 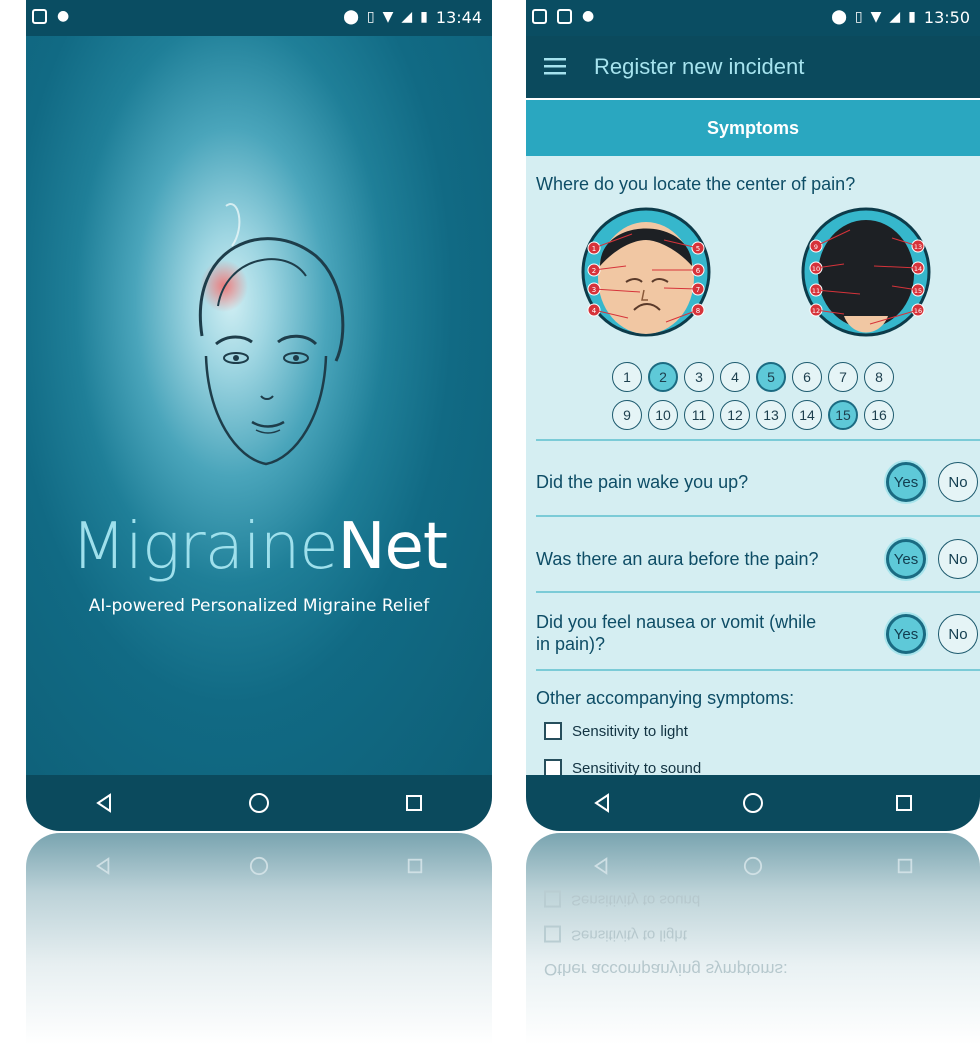 What do you see at coordinates (637, 768) in the screenshot?
I see `checkbox-sound-label: Sensitivity to sound` at bounding box center [637, 768].